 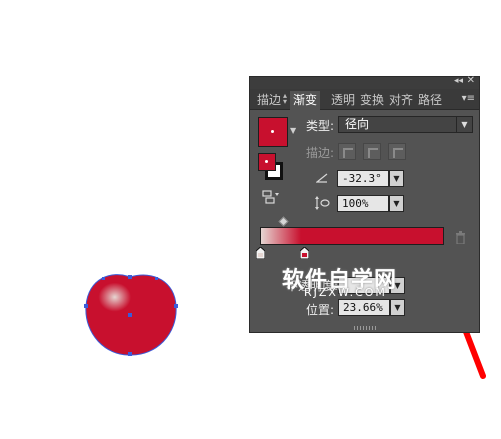 What do you see at coordinates (343, 100) in the screenshot?
I see `tab-transparency: 透明` at bounding box center [343, 100].